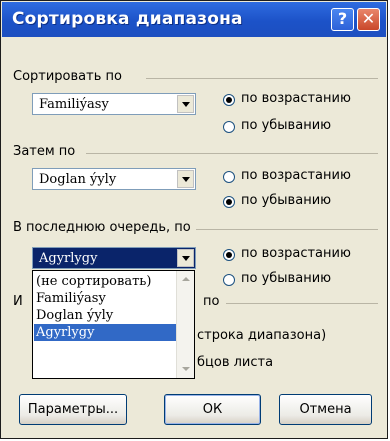 This screenshot has height=441, width=390. What do you see at coordinates (368, 19) in the screenshot?
I see `close-button: ✕` at bounding box center [368, 19].